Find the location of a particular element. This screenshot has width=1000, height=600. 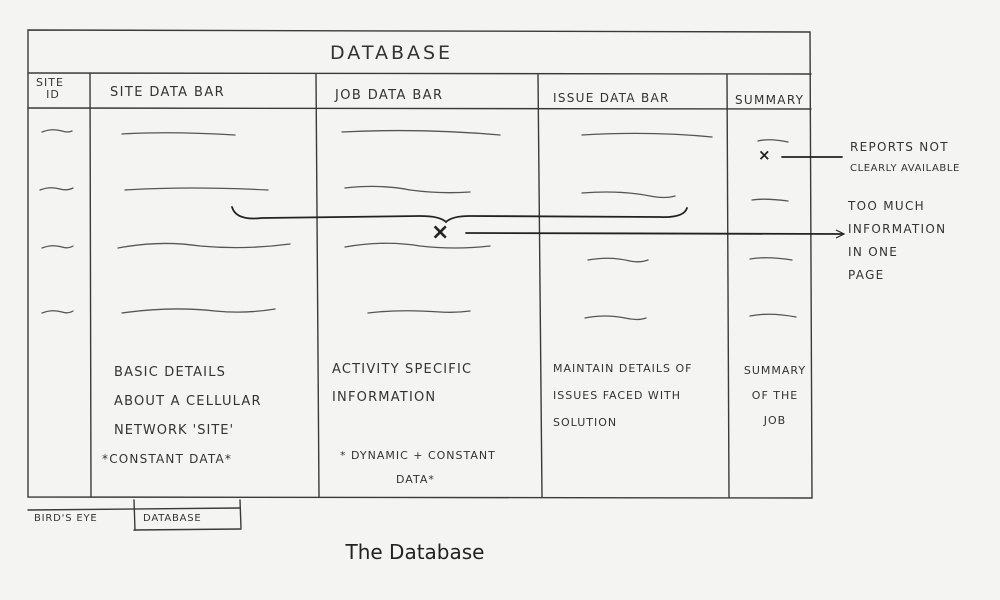

annotation-line: TOO MUCH is located at coordinates (886, 206).